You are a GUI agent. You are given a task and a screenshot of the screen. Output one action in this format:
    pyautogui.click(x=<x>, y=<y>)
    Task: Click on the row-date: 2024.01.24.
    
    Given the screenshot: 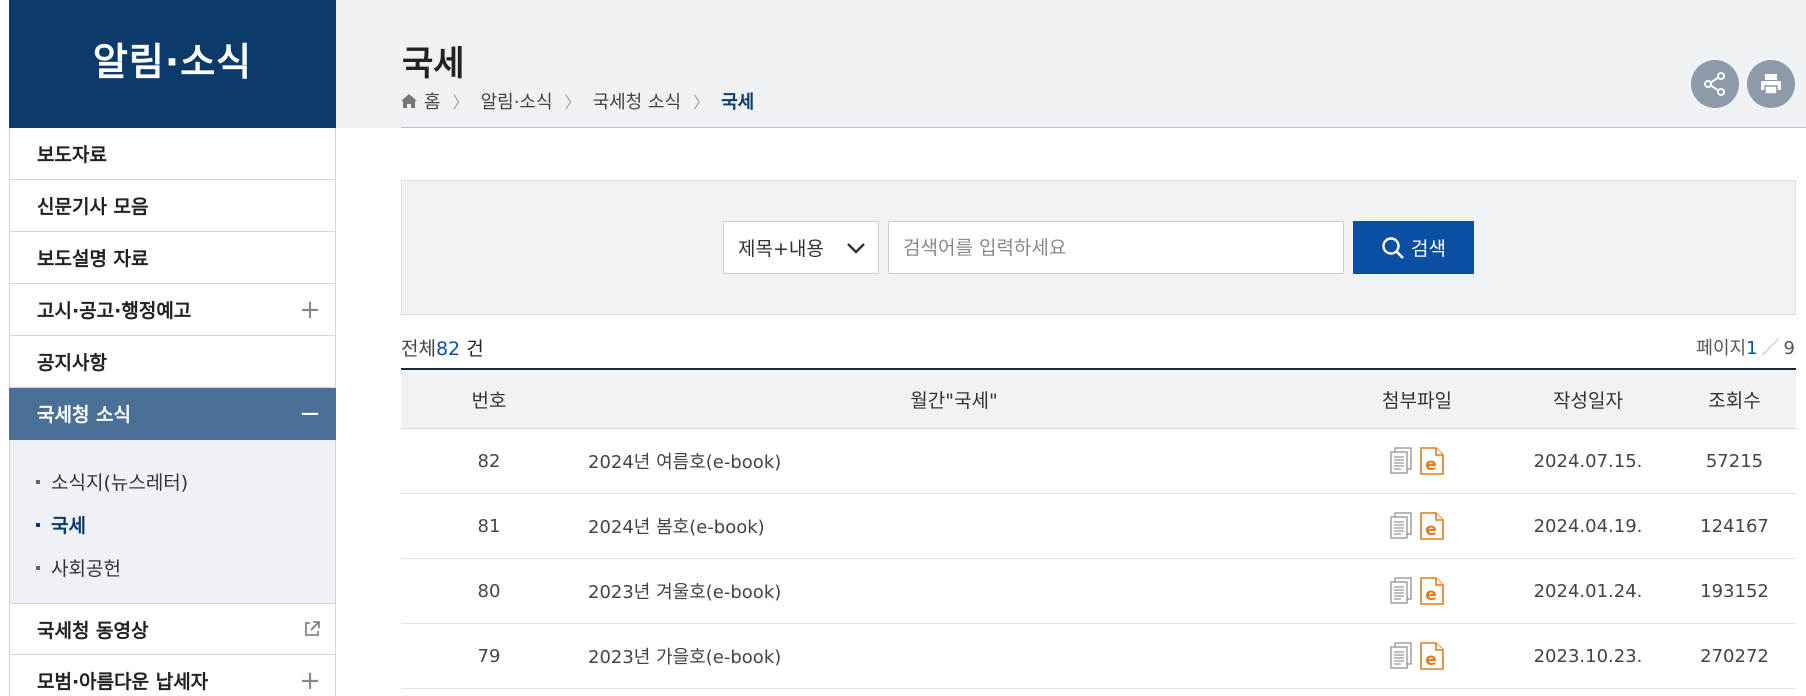 What is the action you would take?
    pyautogui.click(x=1588, y=591)
    